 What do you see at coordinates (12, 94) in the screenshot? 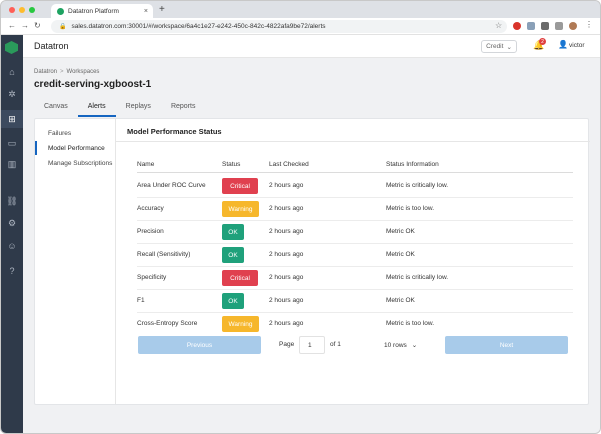
I see `network-icon: ✲` at bounding box center [12, 94].